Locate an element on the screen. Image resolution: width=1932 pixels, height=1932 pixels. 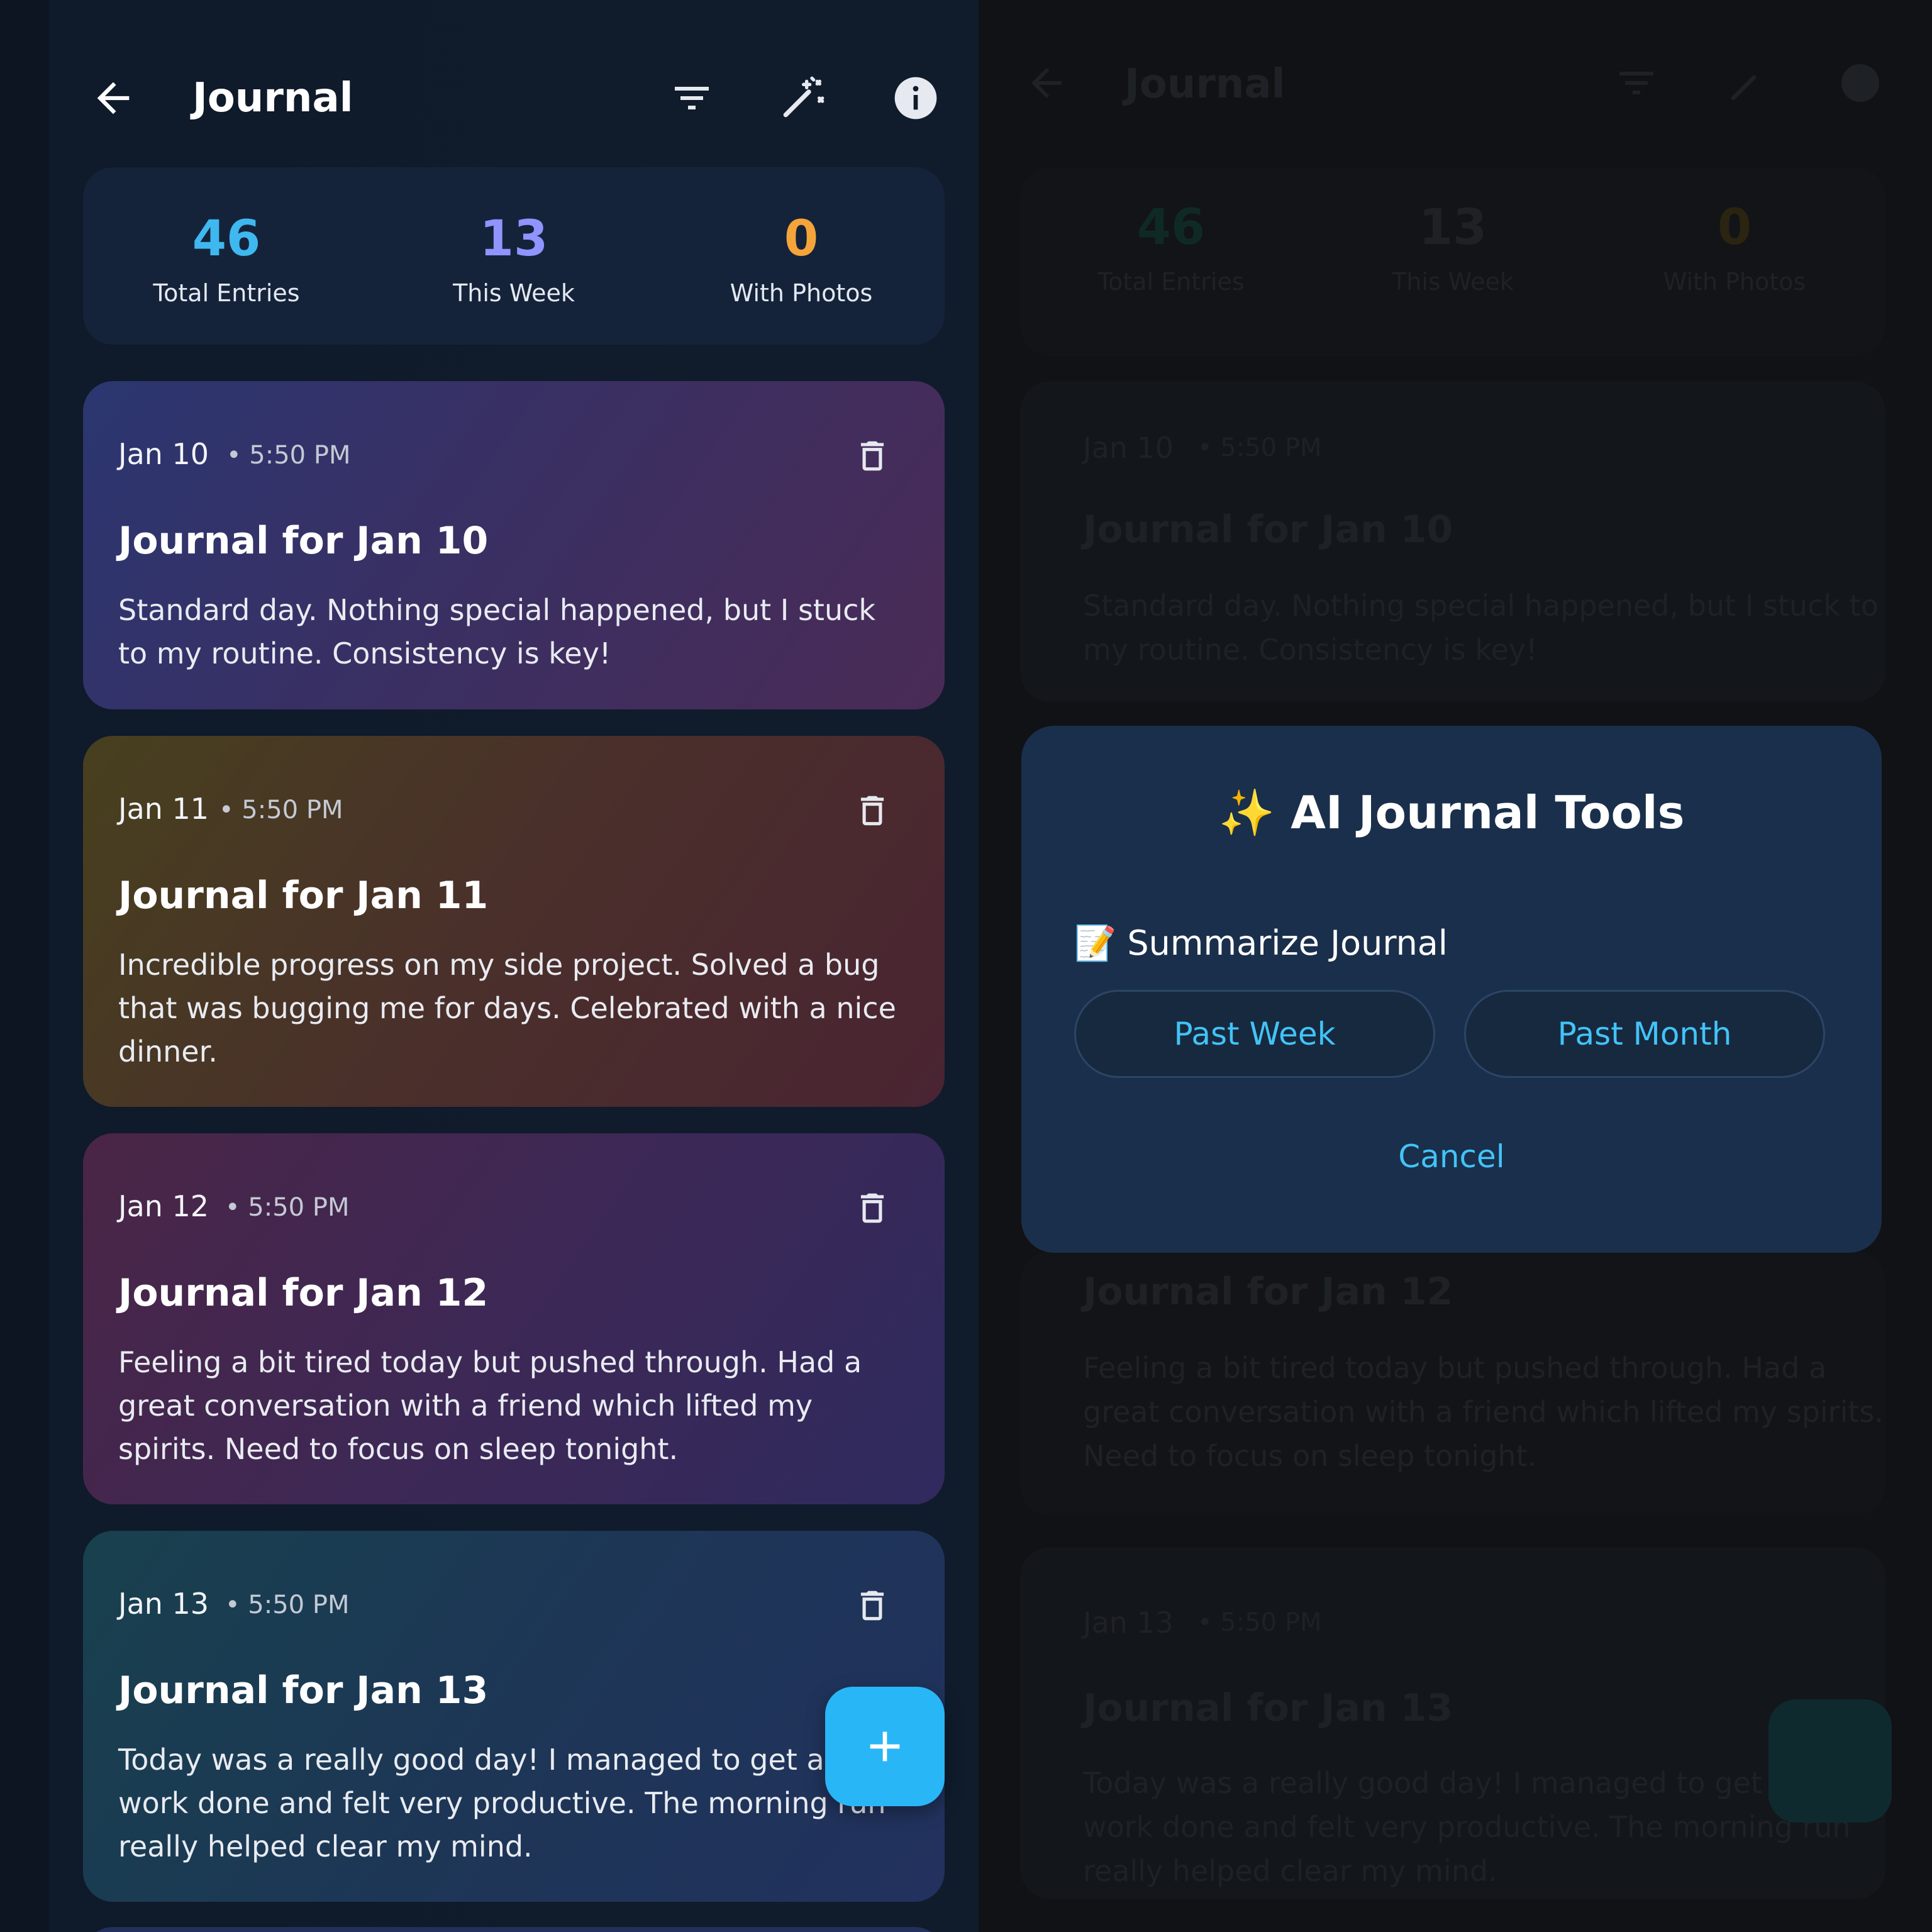
plus-icon is located at coordinates (885, 1746).